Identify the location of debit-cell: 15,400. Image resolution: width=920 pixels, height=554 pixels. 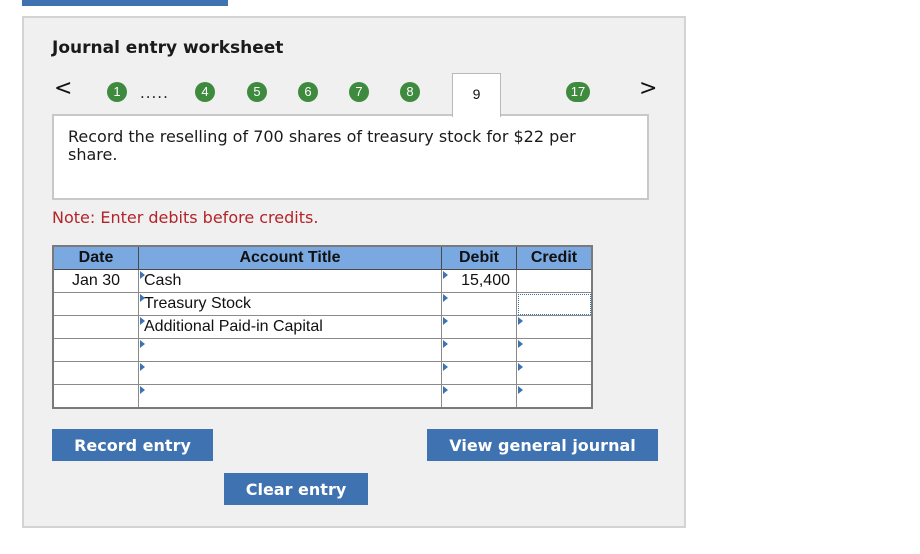
(479, 281).